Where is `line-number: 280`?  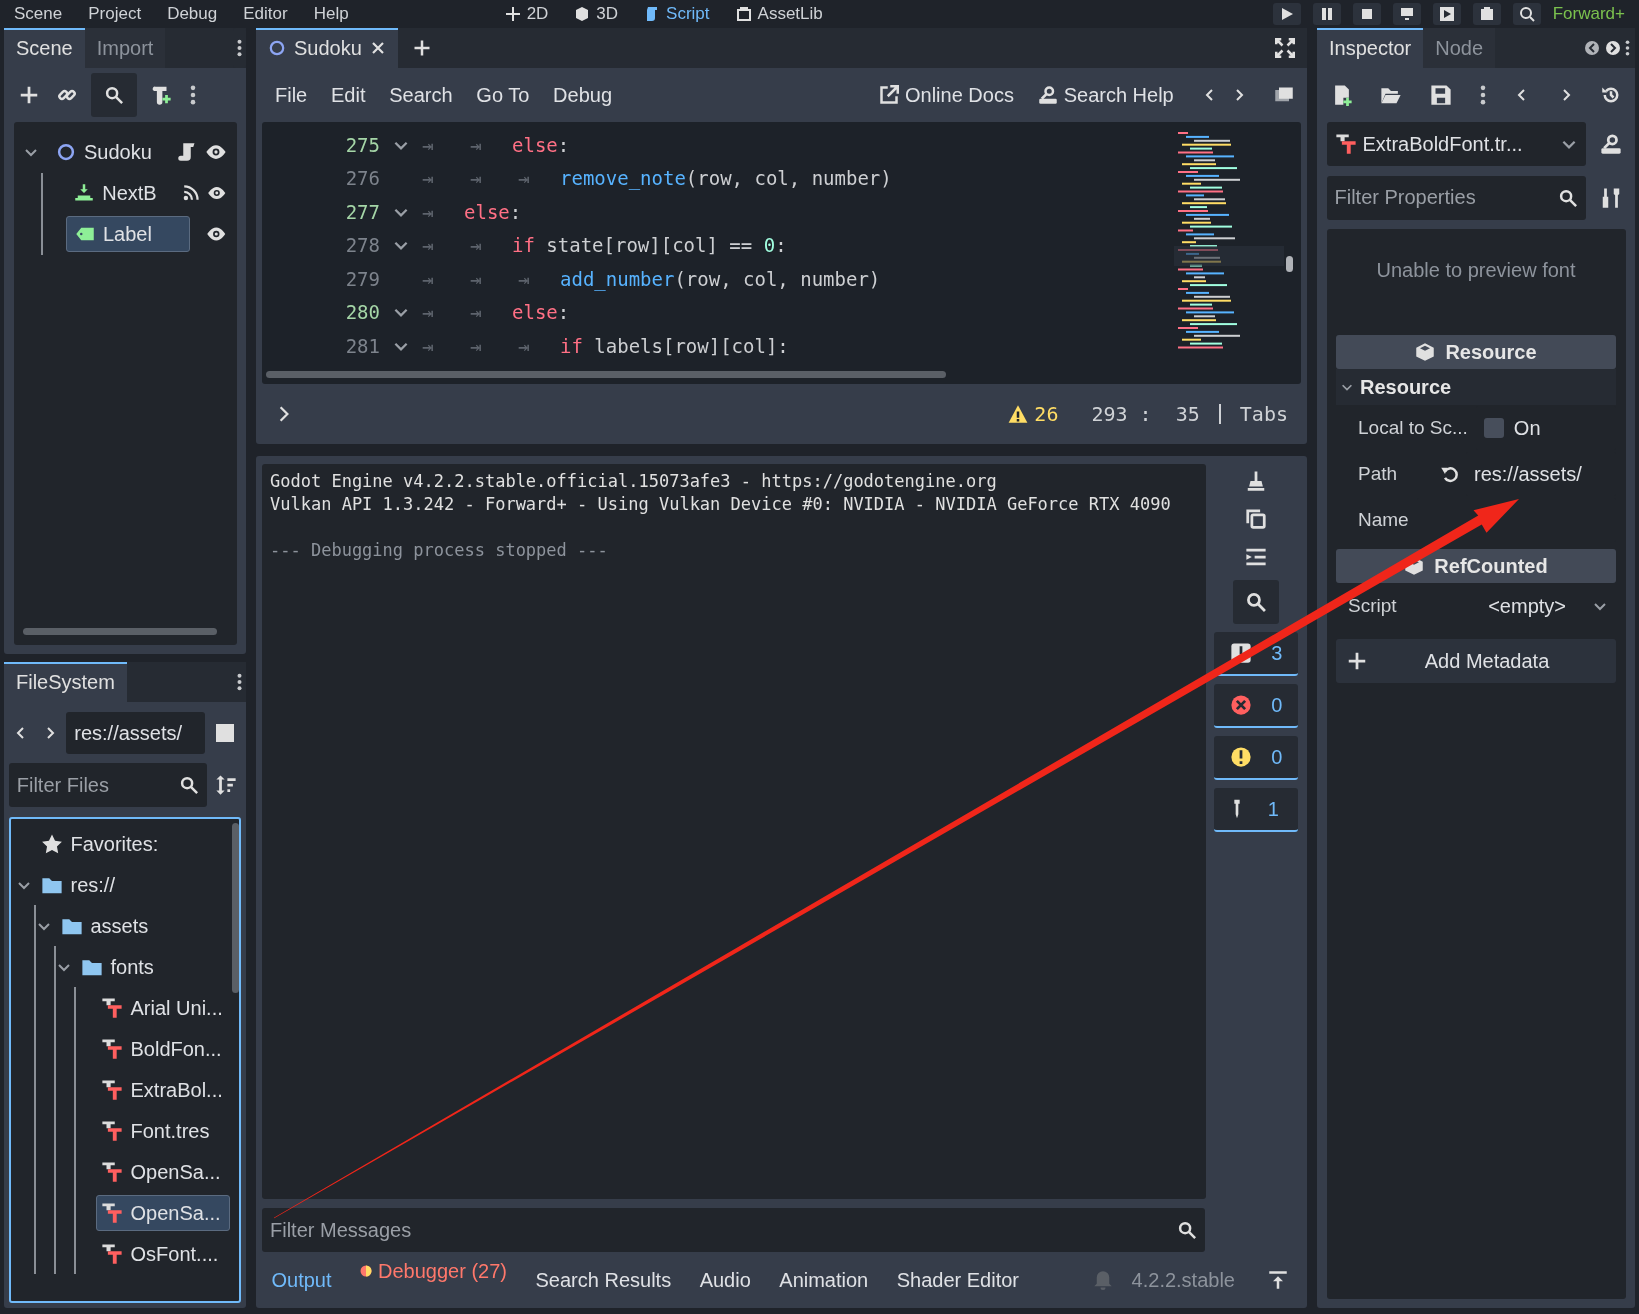 line-number: 280 is located at coordinates (362, 312).